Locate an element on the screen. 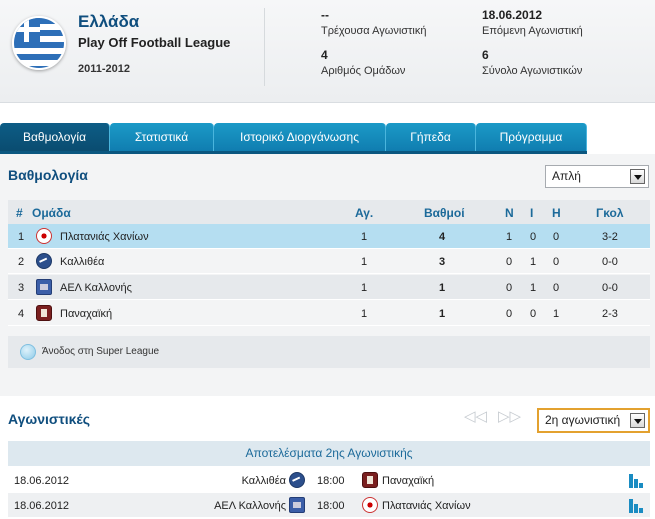 The width and height of the screenshot is (655, 519). fixtures-title: Αγωνιστικές is located at coordinates (49, 419).